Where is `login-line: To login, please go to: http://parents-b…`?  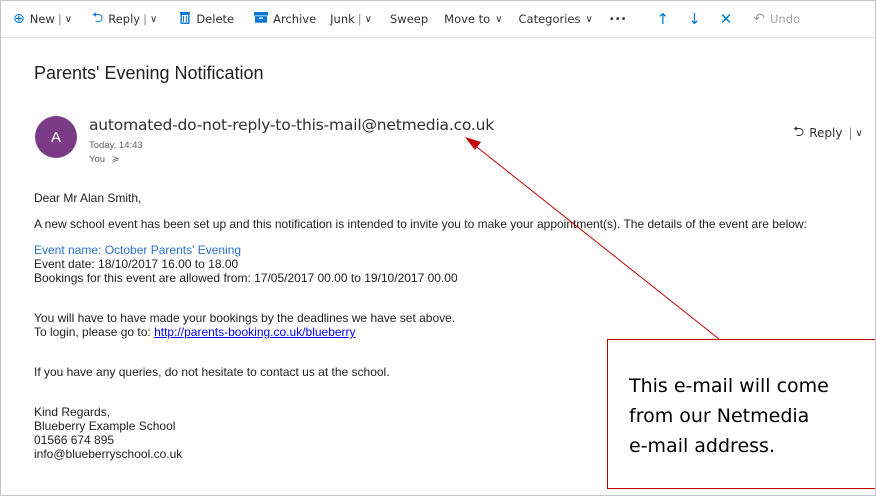
login-line: To login, please go to: http://parents-b… is located at coordinates (444, 332).